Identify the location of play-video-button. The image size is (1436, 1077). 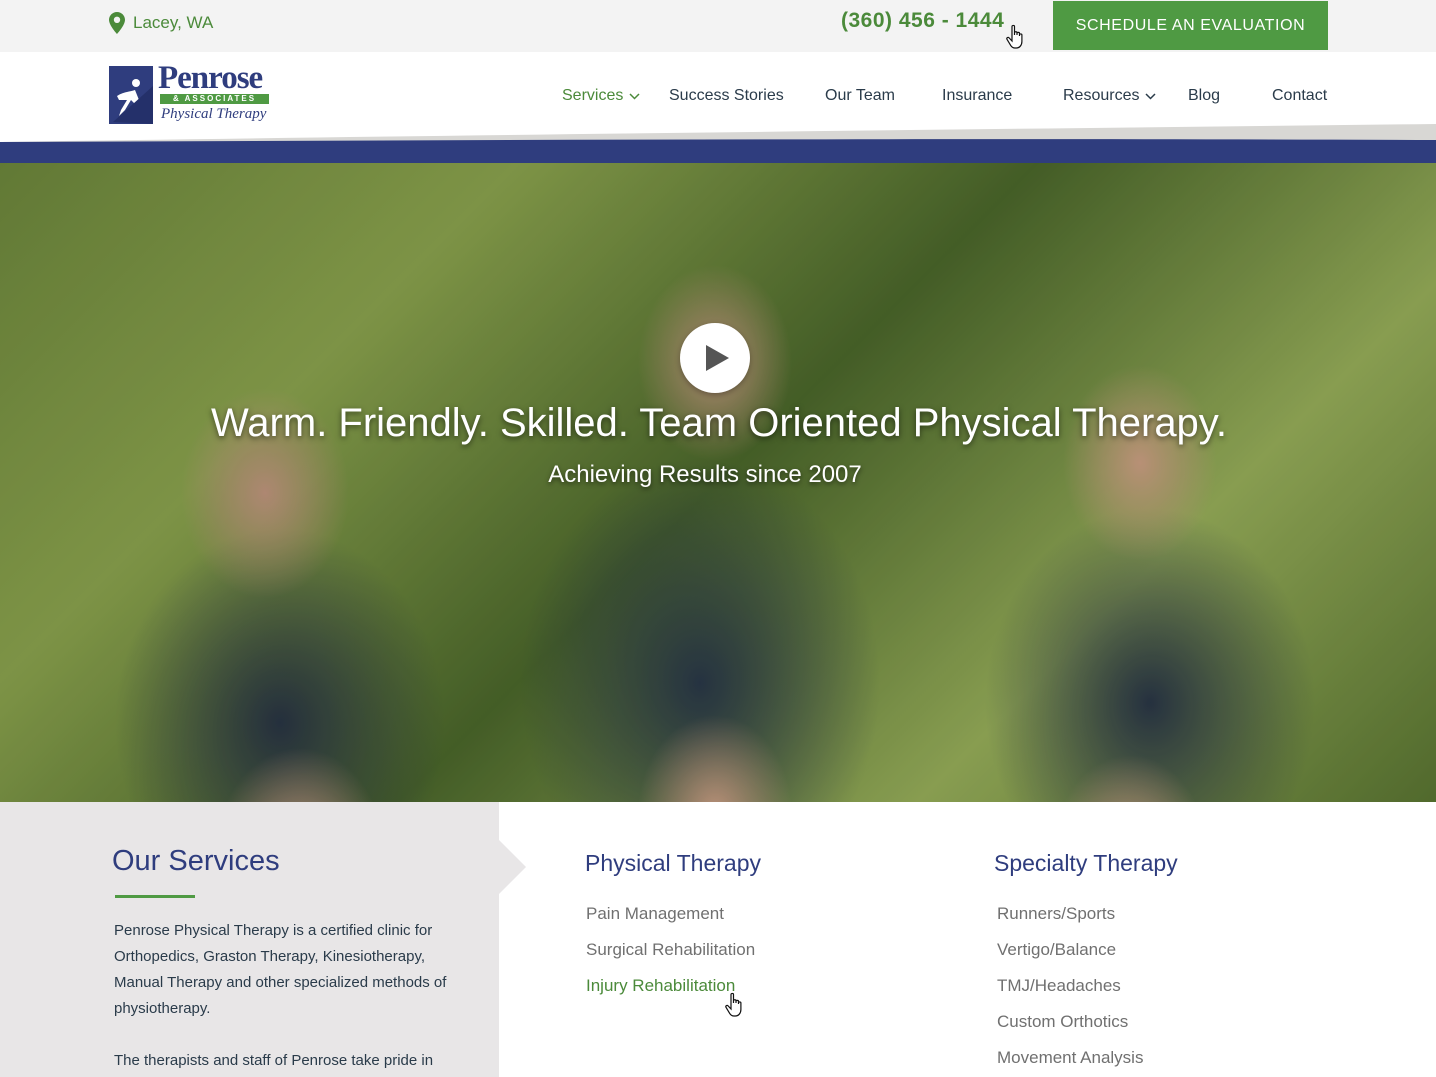
(715, 358).